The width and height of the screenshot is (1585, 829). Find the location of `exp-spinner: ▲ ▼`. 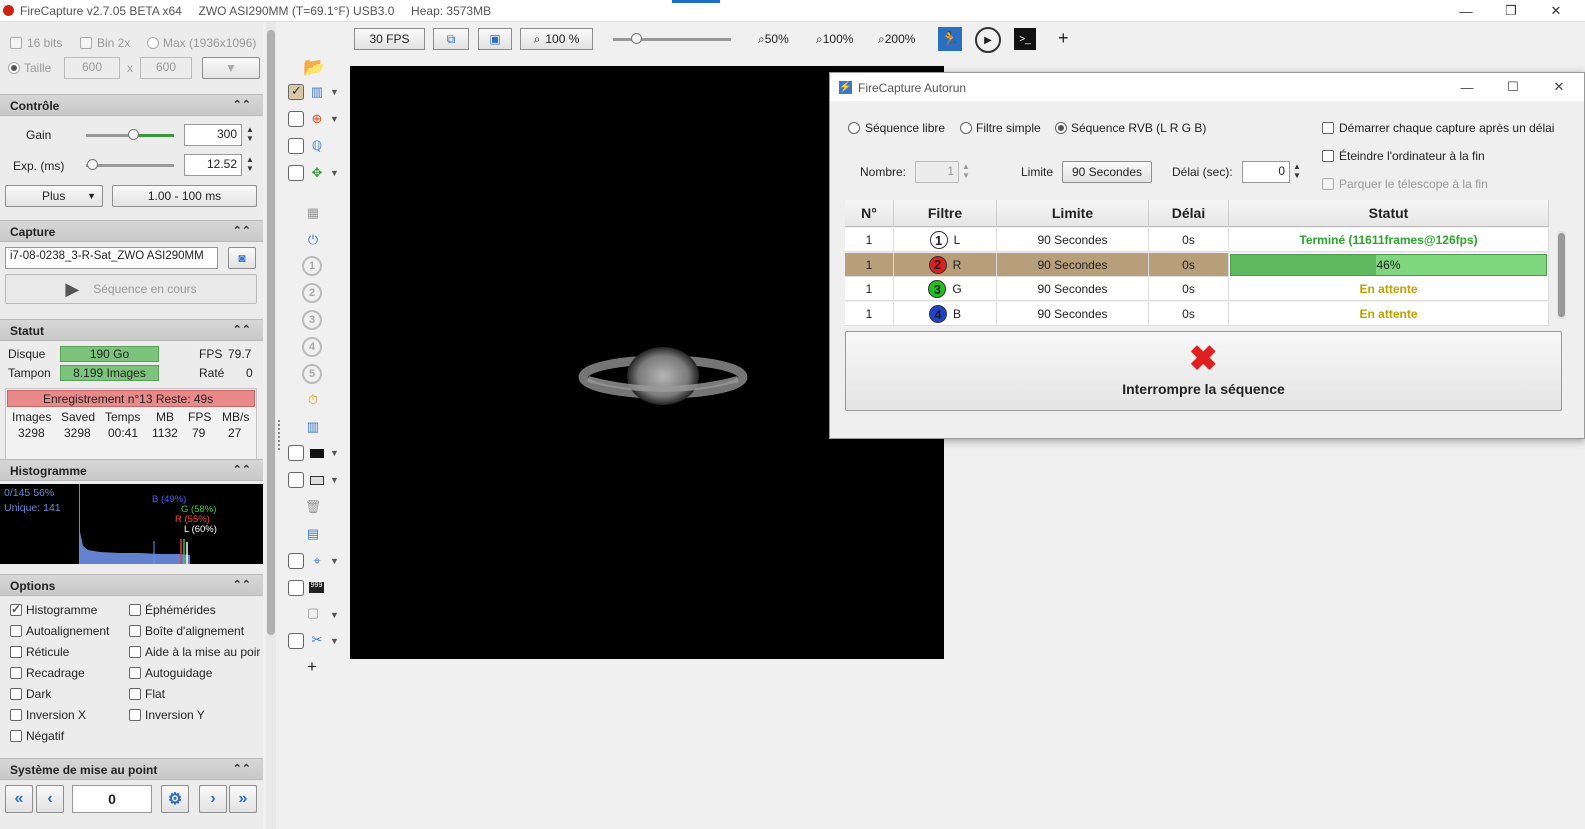

exp-spinner: ▲ ▼ is located at coordinates (250, 164).